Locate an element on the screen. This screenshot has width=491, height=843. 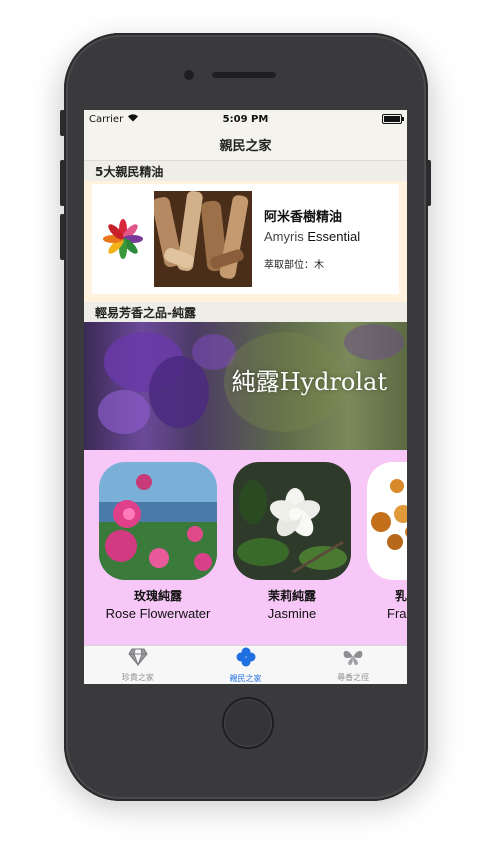
tab-label: 親民之家 is located at coordinates (245, 678).